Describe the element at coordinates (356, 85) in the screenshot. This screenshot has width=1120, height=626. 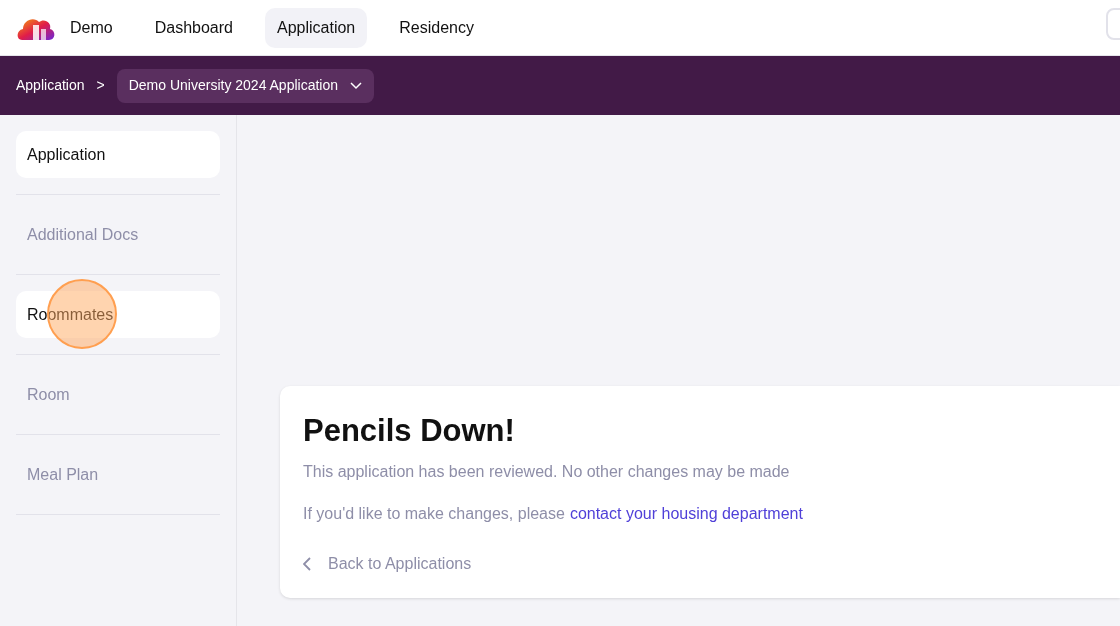
I see `chevron-down-icon` at that location.